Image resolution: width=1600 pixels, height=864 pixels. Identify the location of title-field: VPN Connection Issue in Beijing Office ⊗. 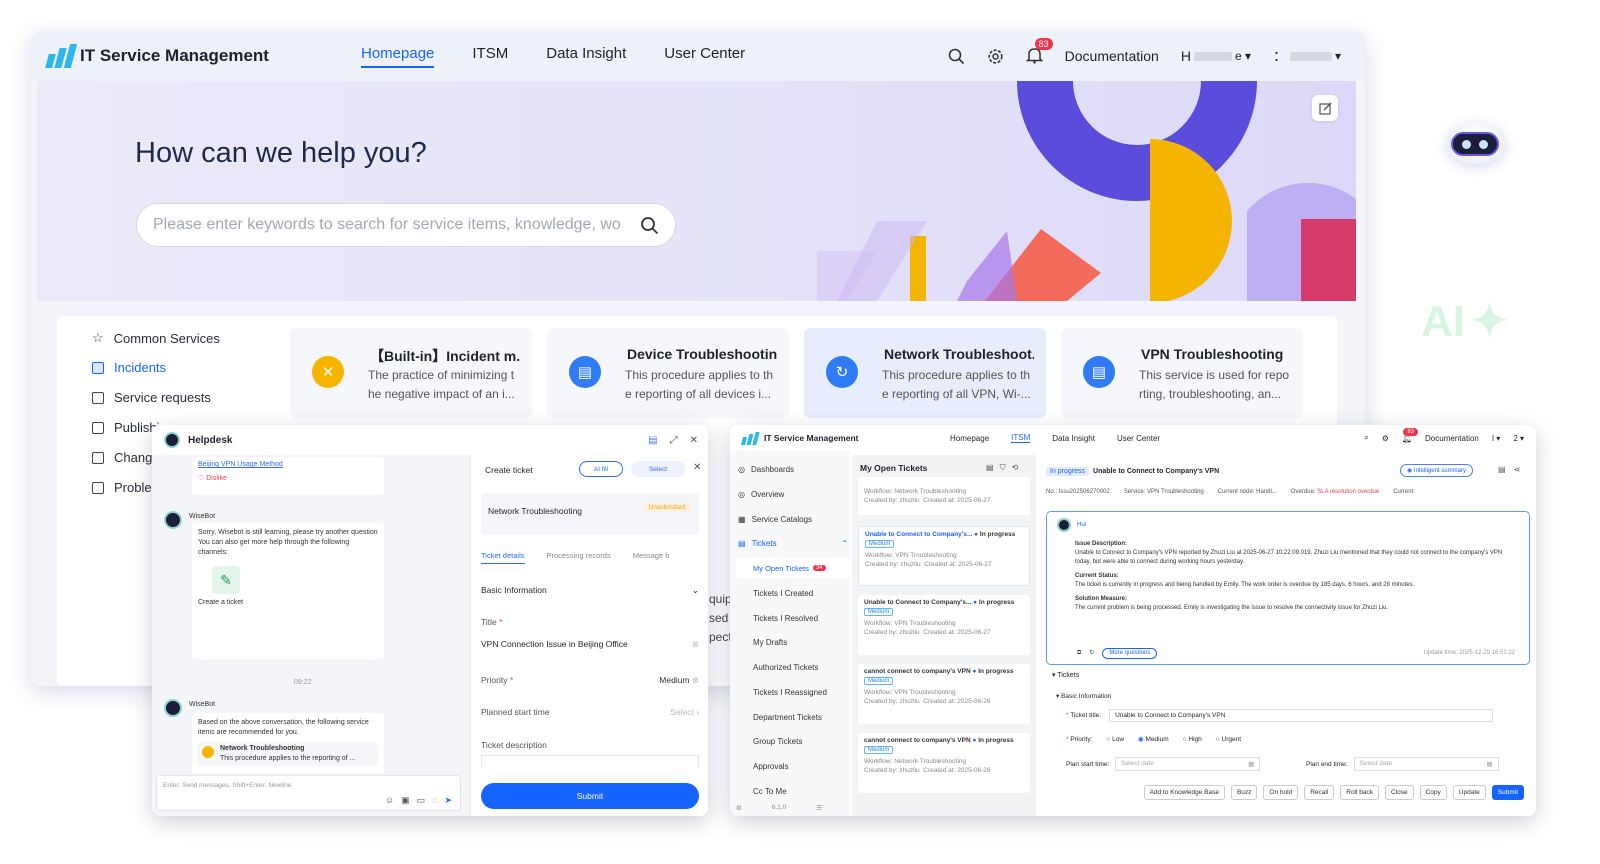
(590, 644).